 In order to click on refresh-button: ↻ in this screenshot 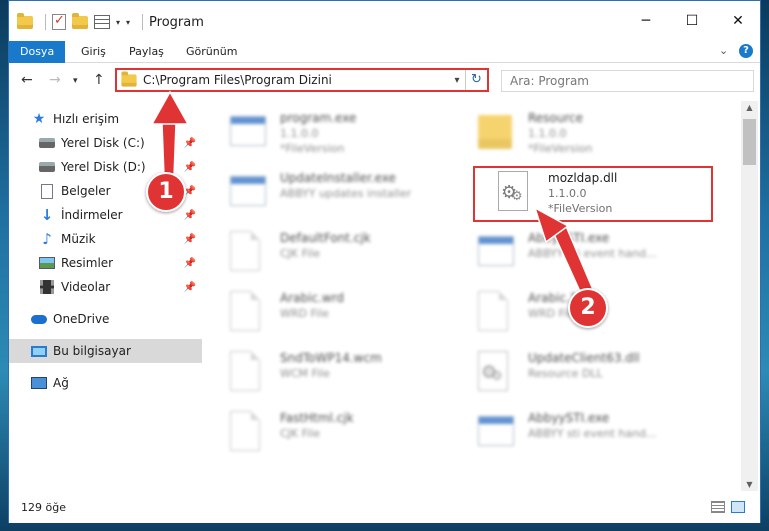, I will do `click(476, 80)`.